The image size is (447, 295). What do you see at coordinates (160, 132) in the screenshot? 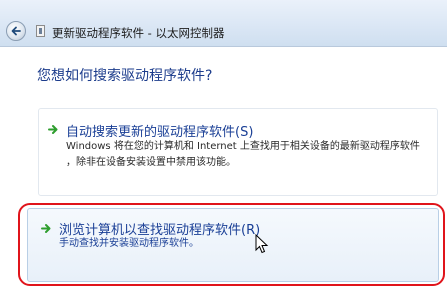
I see `option-auto-search-title: 自动搜索更新的驱动程序软件(S)` at bounding box center [160, 132].